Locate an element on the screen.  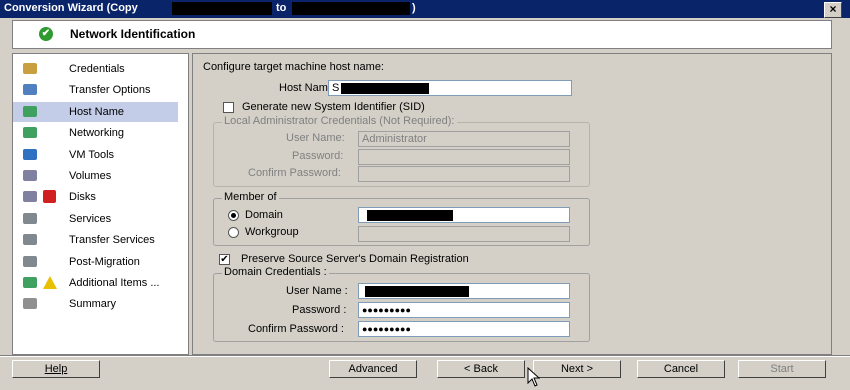
error-icon is located at coordinates (49, 197).